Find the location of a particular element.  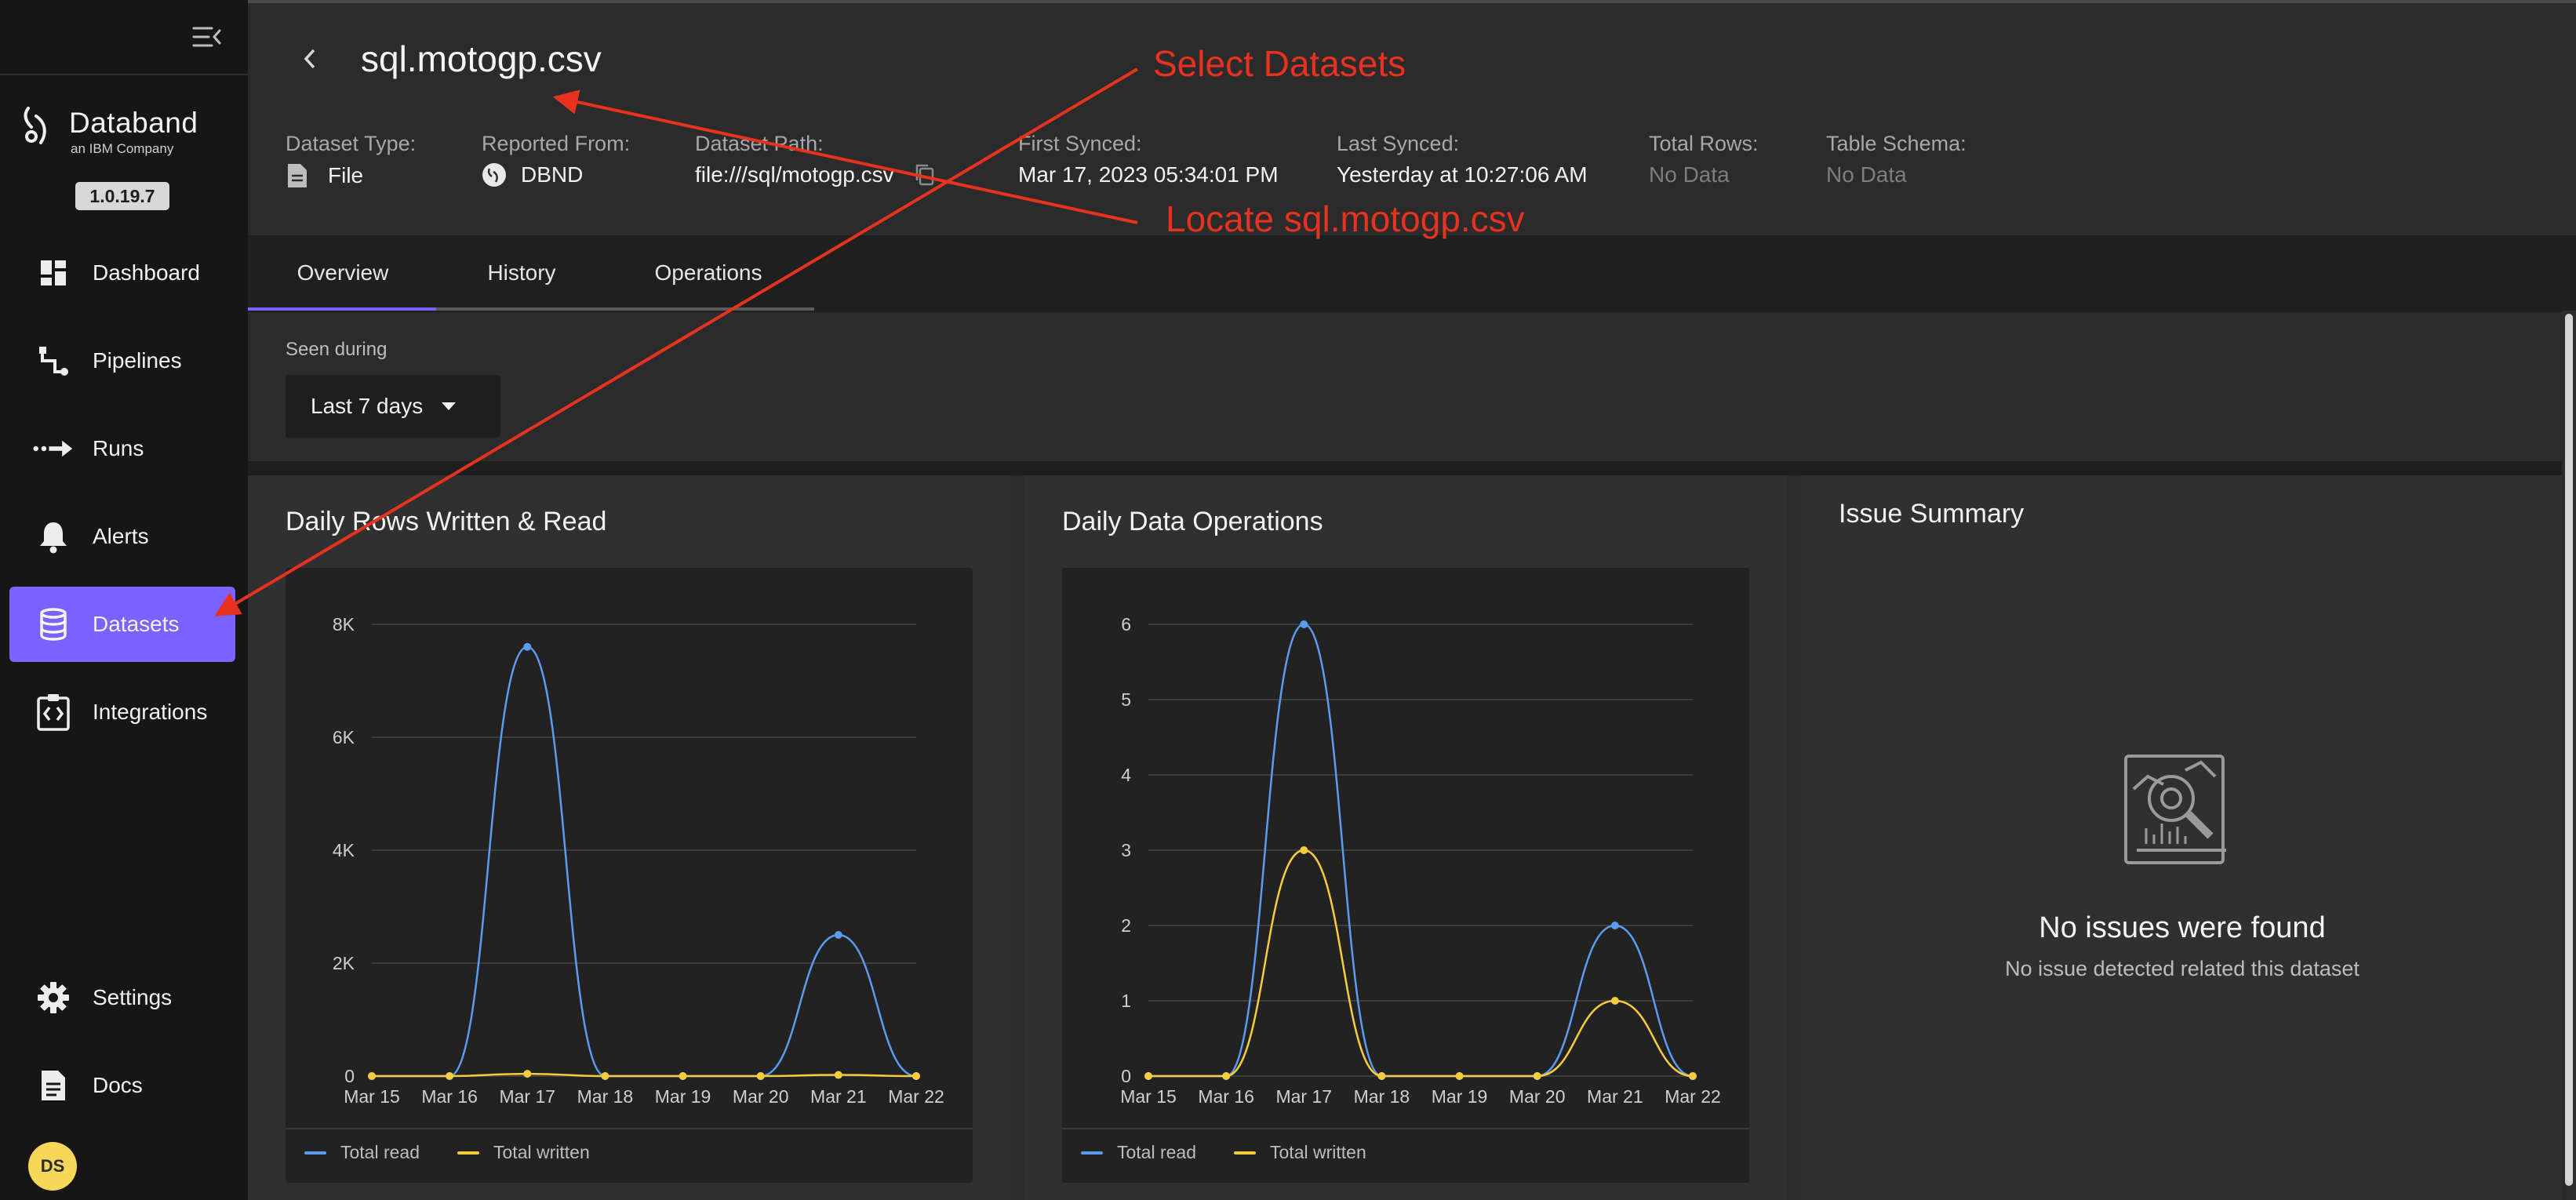

annotation-select-datasets: Select Datasets is located at coordinates (1279, 63).